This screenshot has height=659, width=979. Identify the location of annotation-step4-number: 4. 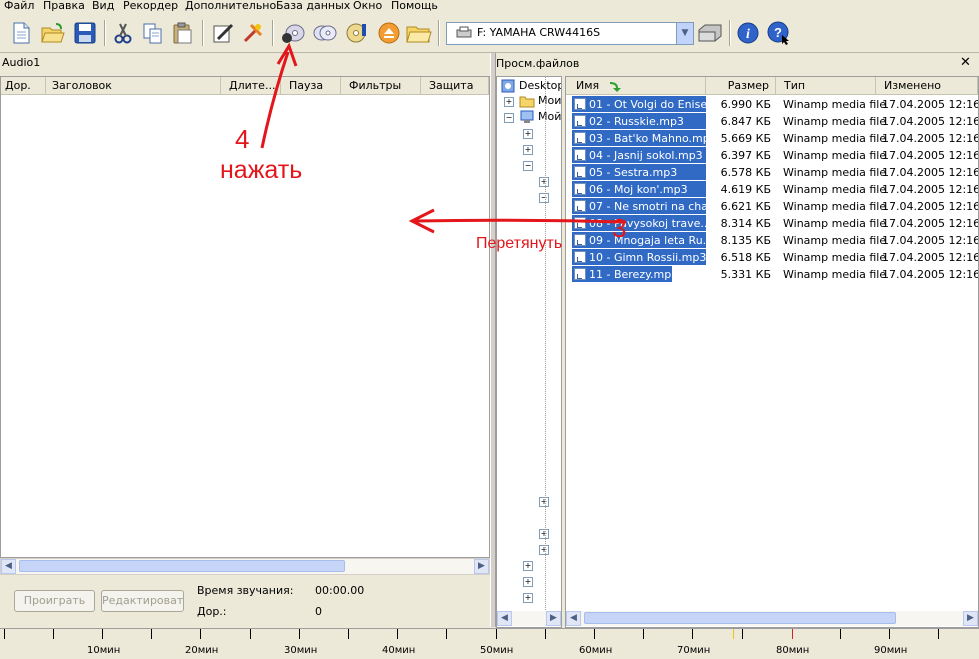
(242, 139).